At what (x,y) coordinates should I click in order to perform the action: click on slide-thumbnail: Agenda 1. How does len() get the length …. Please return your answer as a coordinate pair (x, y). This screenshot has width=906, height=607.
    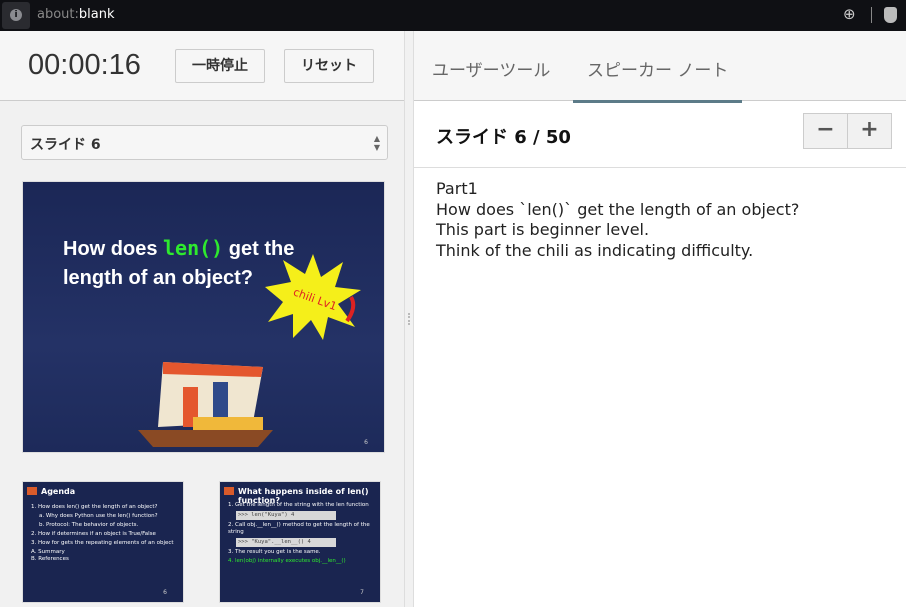
    Looking at the image, I should click on (103, 542).